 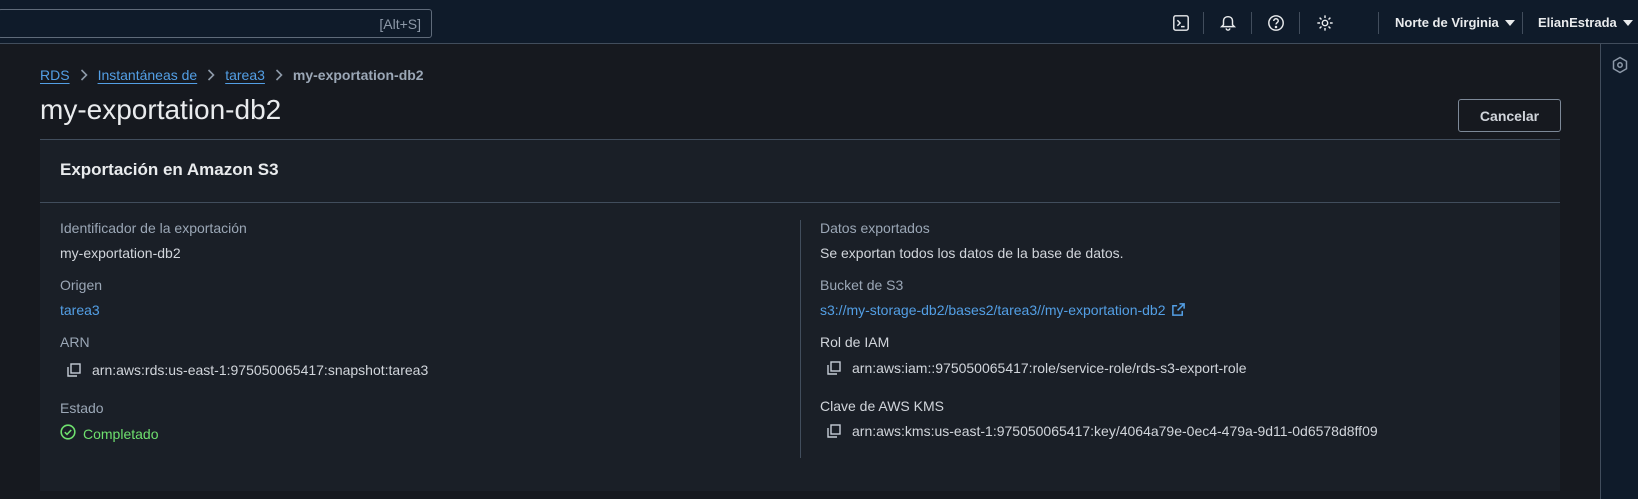 I want to click on right-side-rail, so click(x=1619, y=271).